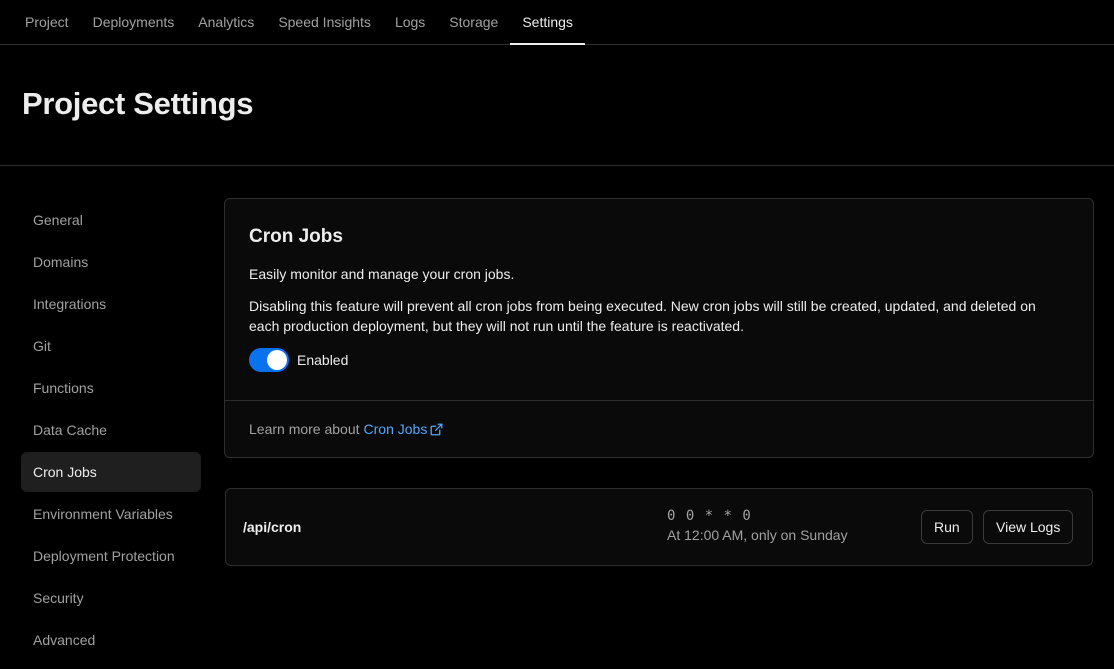  Describe the element at coordinates (111, 346) in the screenshot. I see `sidebar-item-git: Git` at that location.